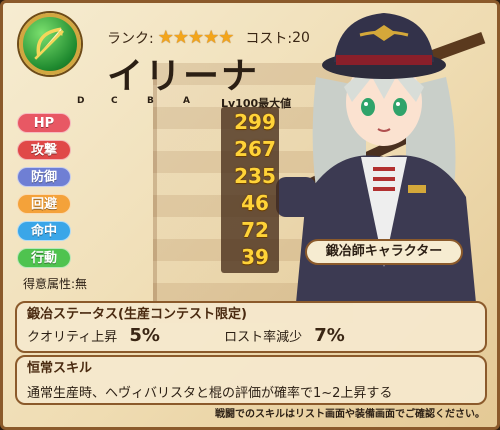 The height and width of the screenshot is (430, 500). What do you see at coordinates (130, 38) in the screenshot?
I see `rank-label: ランク:` at bounding box center [130, 38].